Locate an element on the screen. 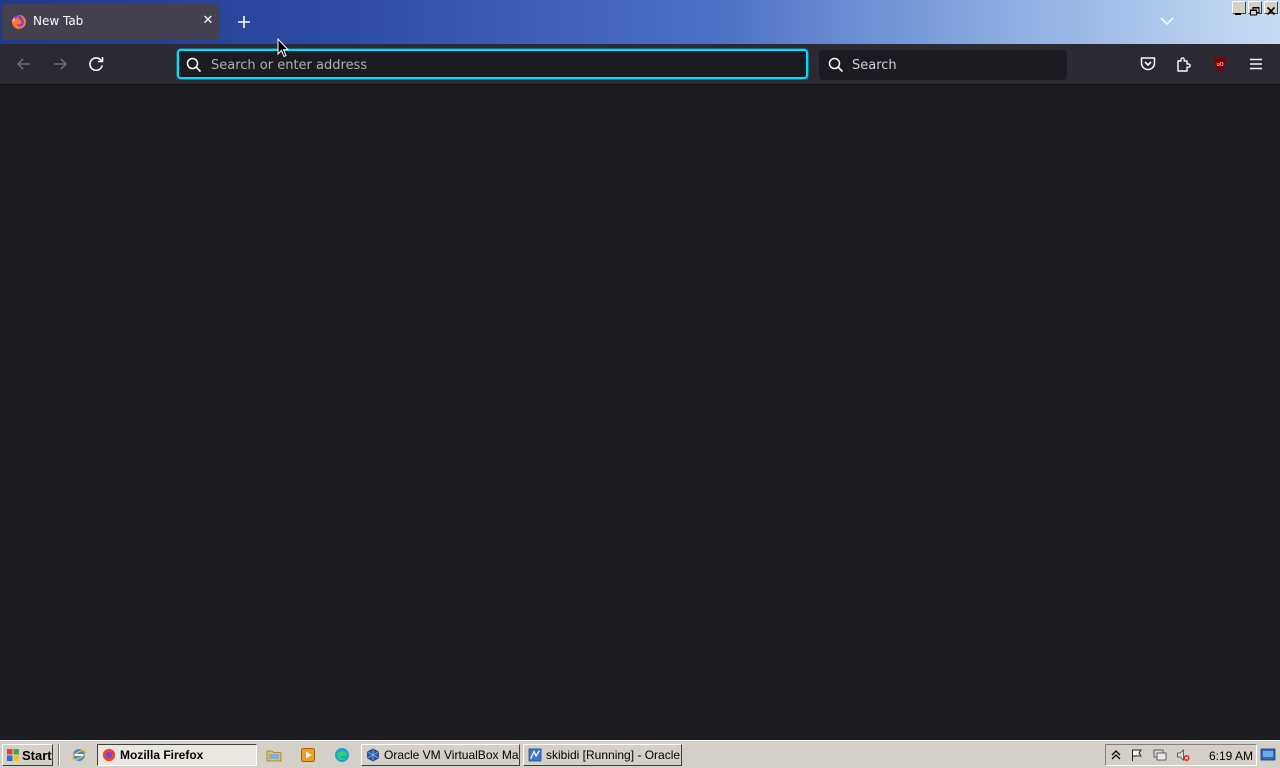  reload-icon is located at coordinates (96, 64).